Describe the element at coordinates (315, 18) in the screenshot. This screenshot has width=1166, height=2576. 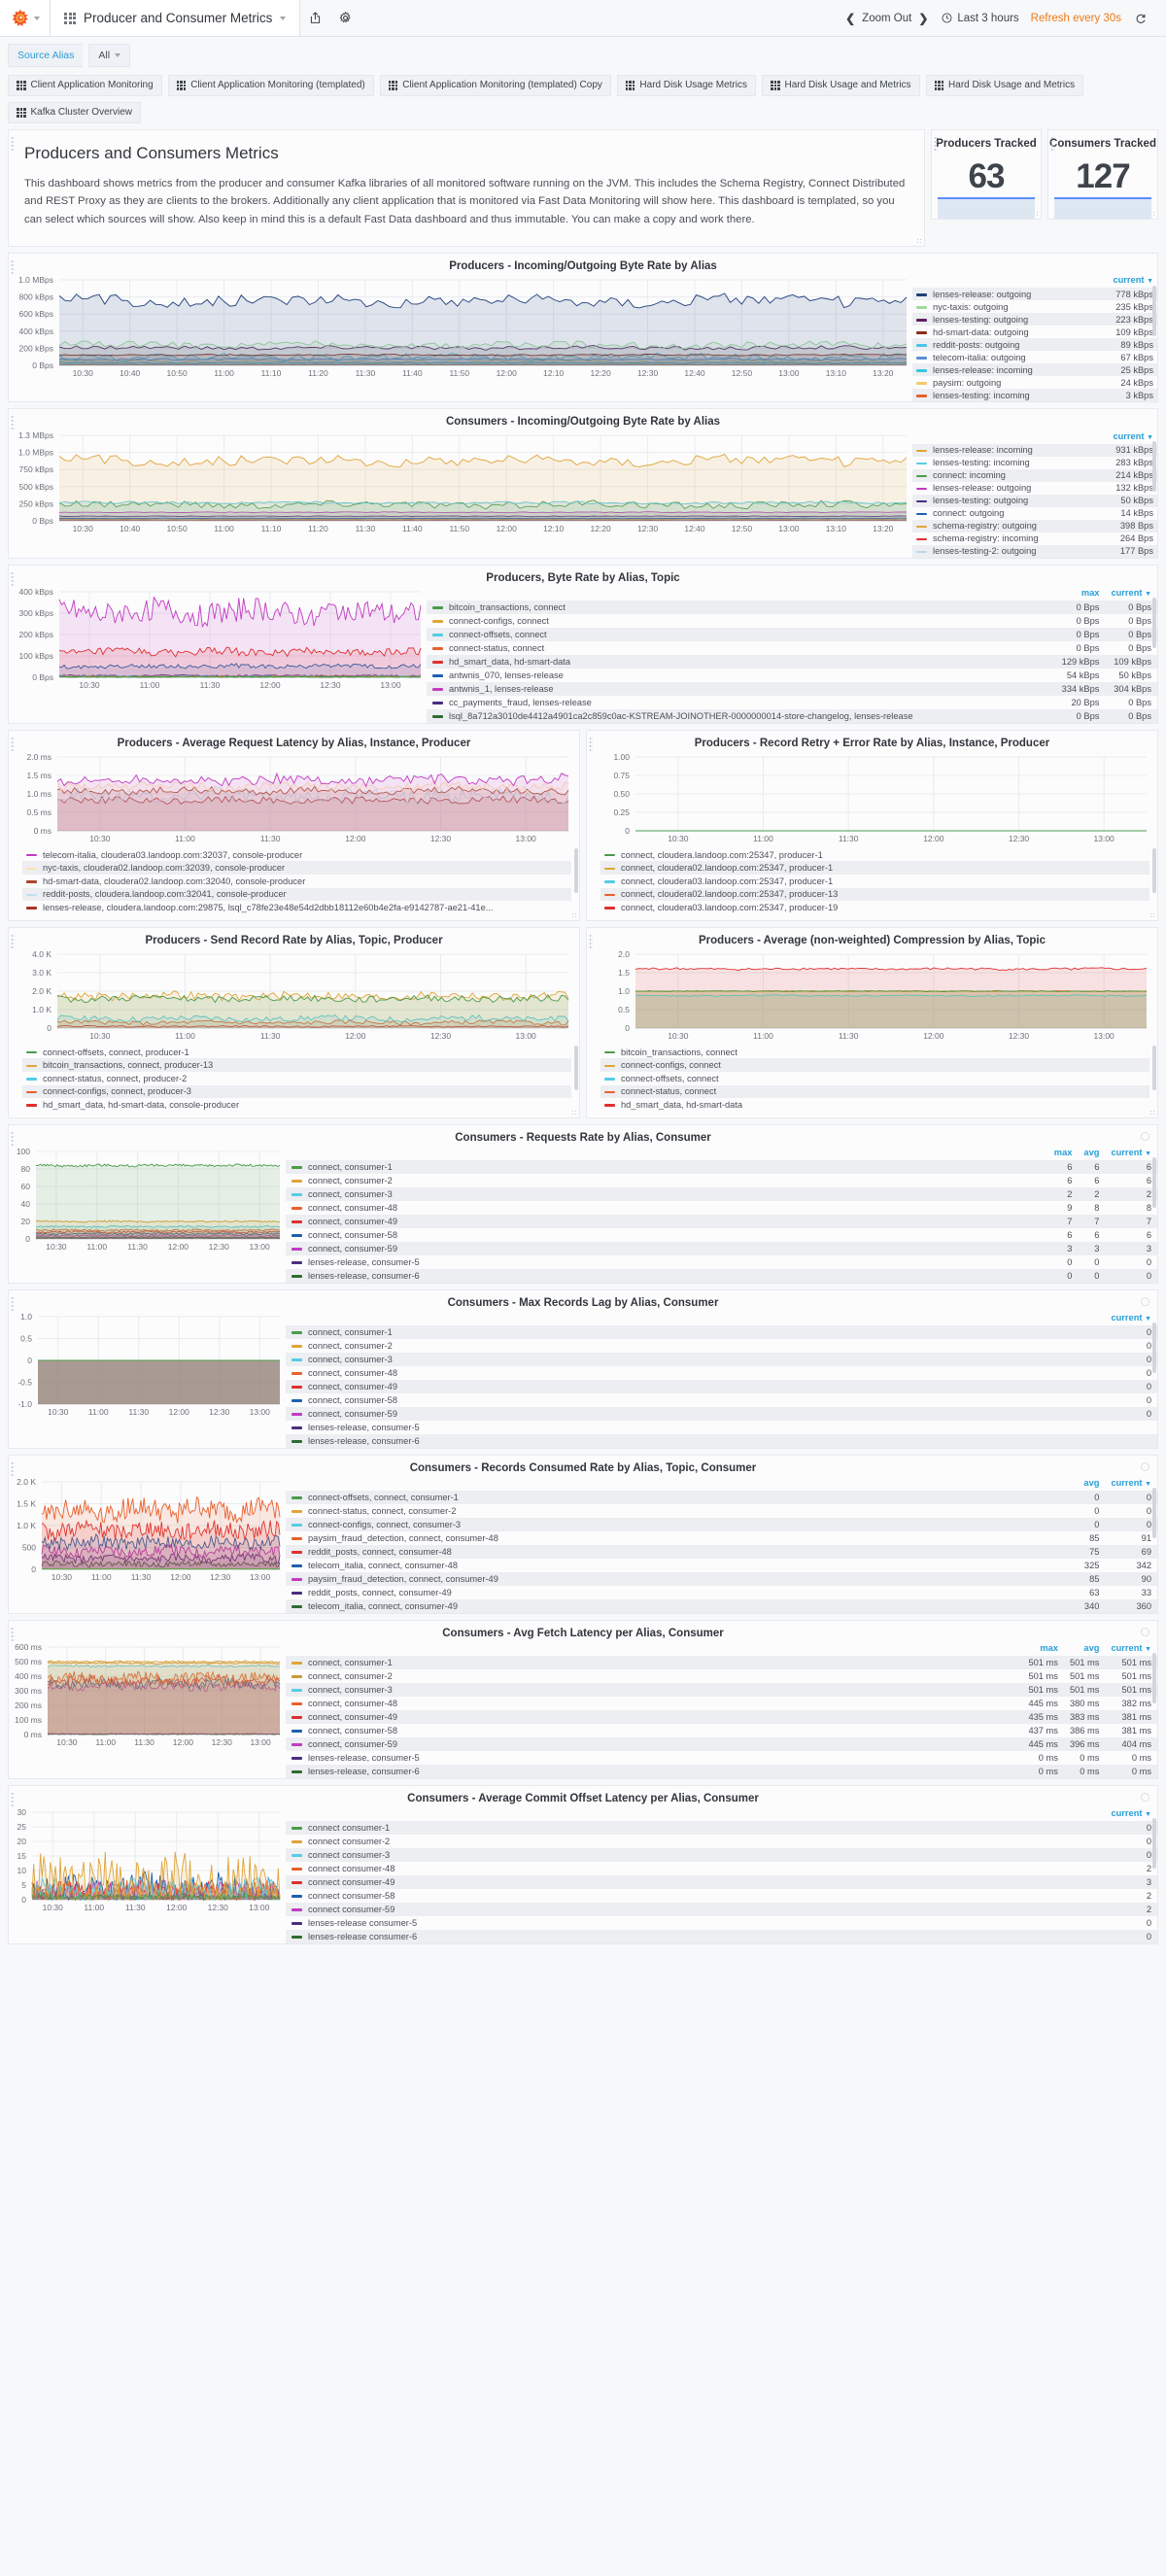
I see `share-dashboard-button` at that location.